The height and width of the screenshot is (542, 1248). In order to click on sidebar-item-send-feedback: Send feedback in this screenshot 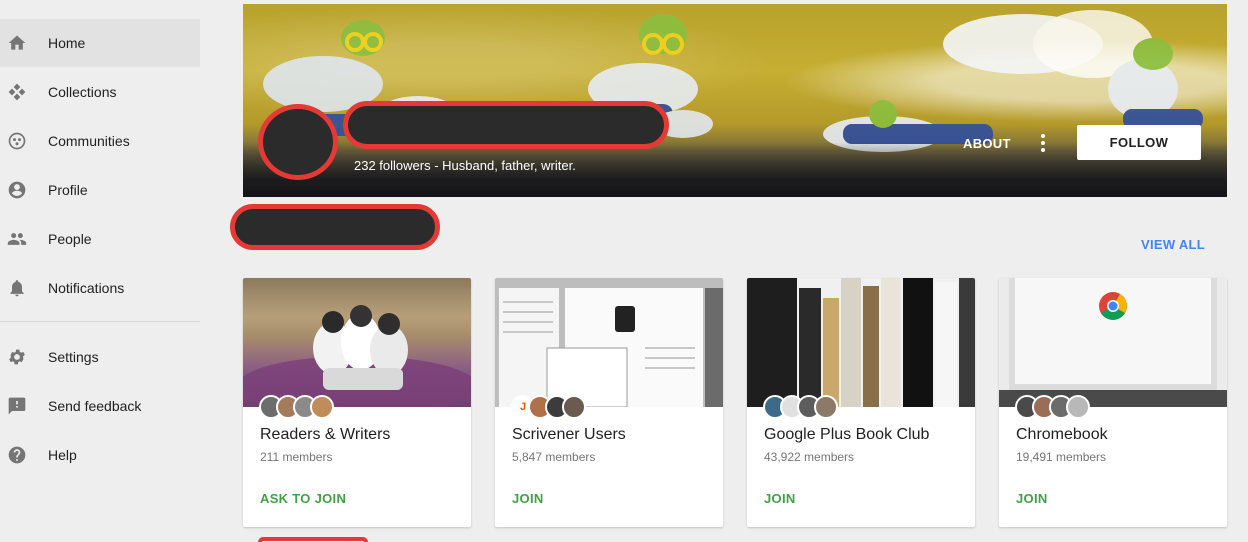, I will do `click(100, 406)`.